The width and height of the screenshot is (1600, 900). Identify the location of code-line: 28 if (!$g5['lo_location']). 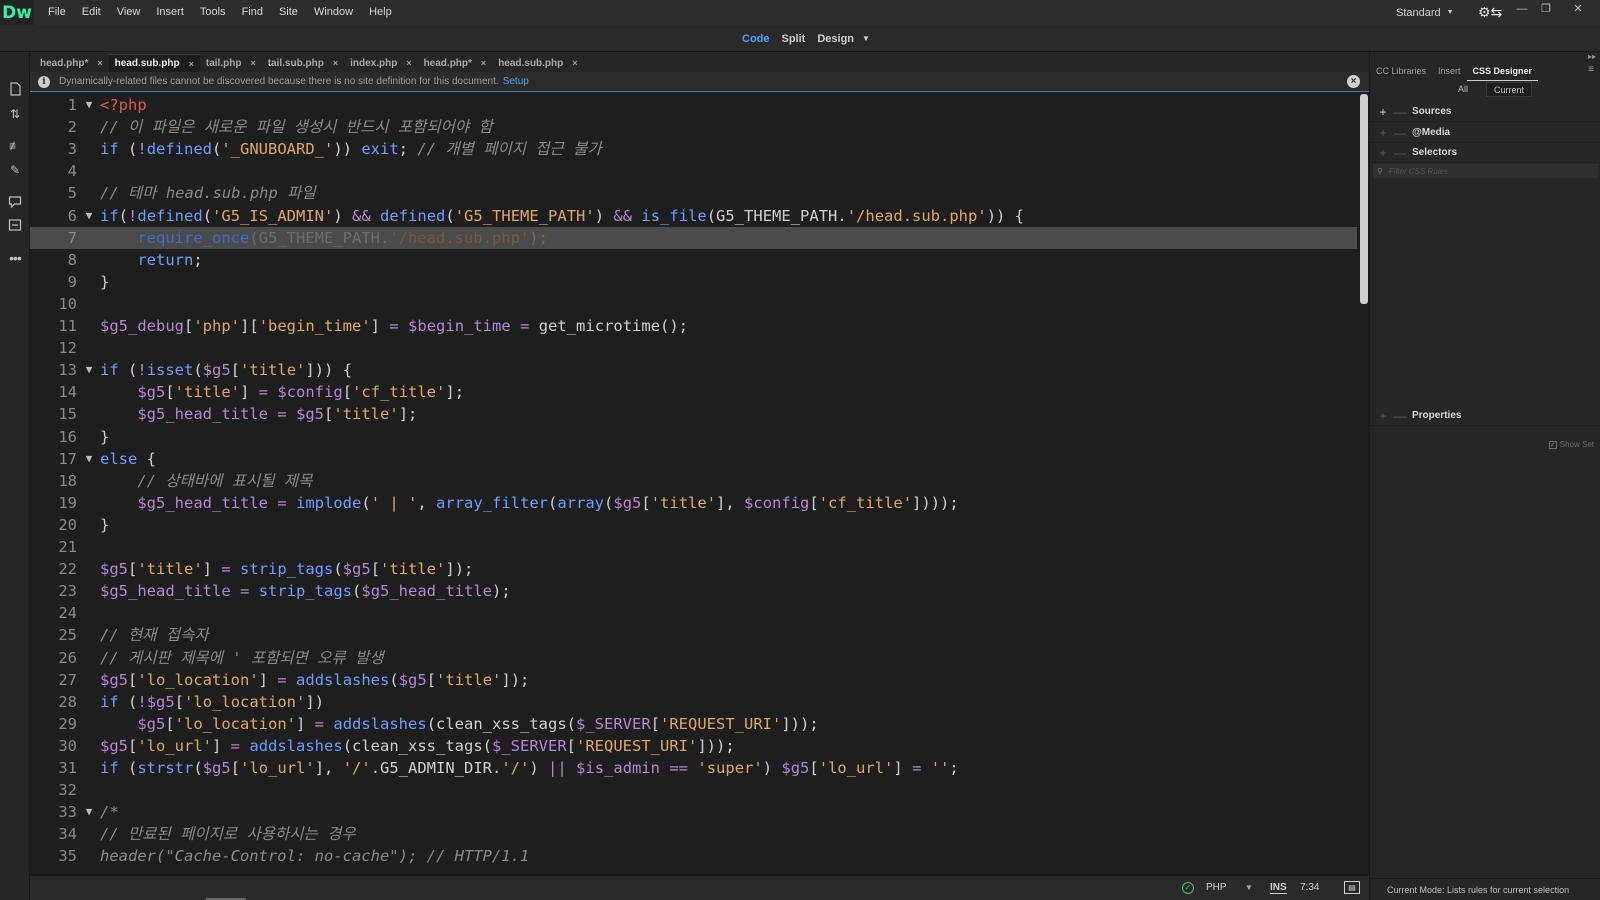
(693, 702).